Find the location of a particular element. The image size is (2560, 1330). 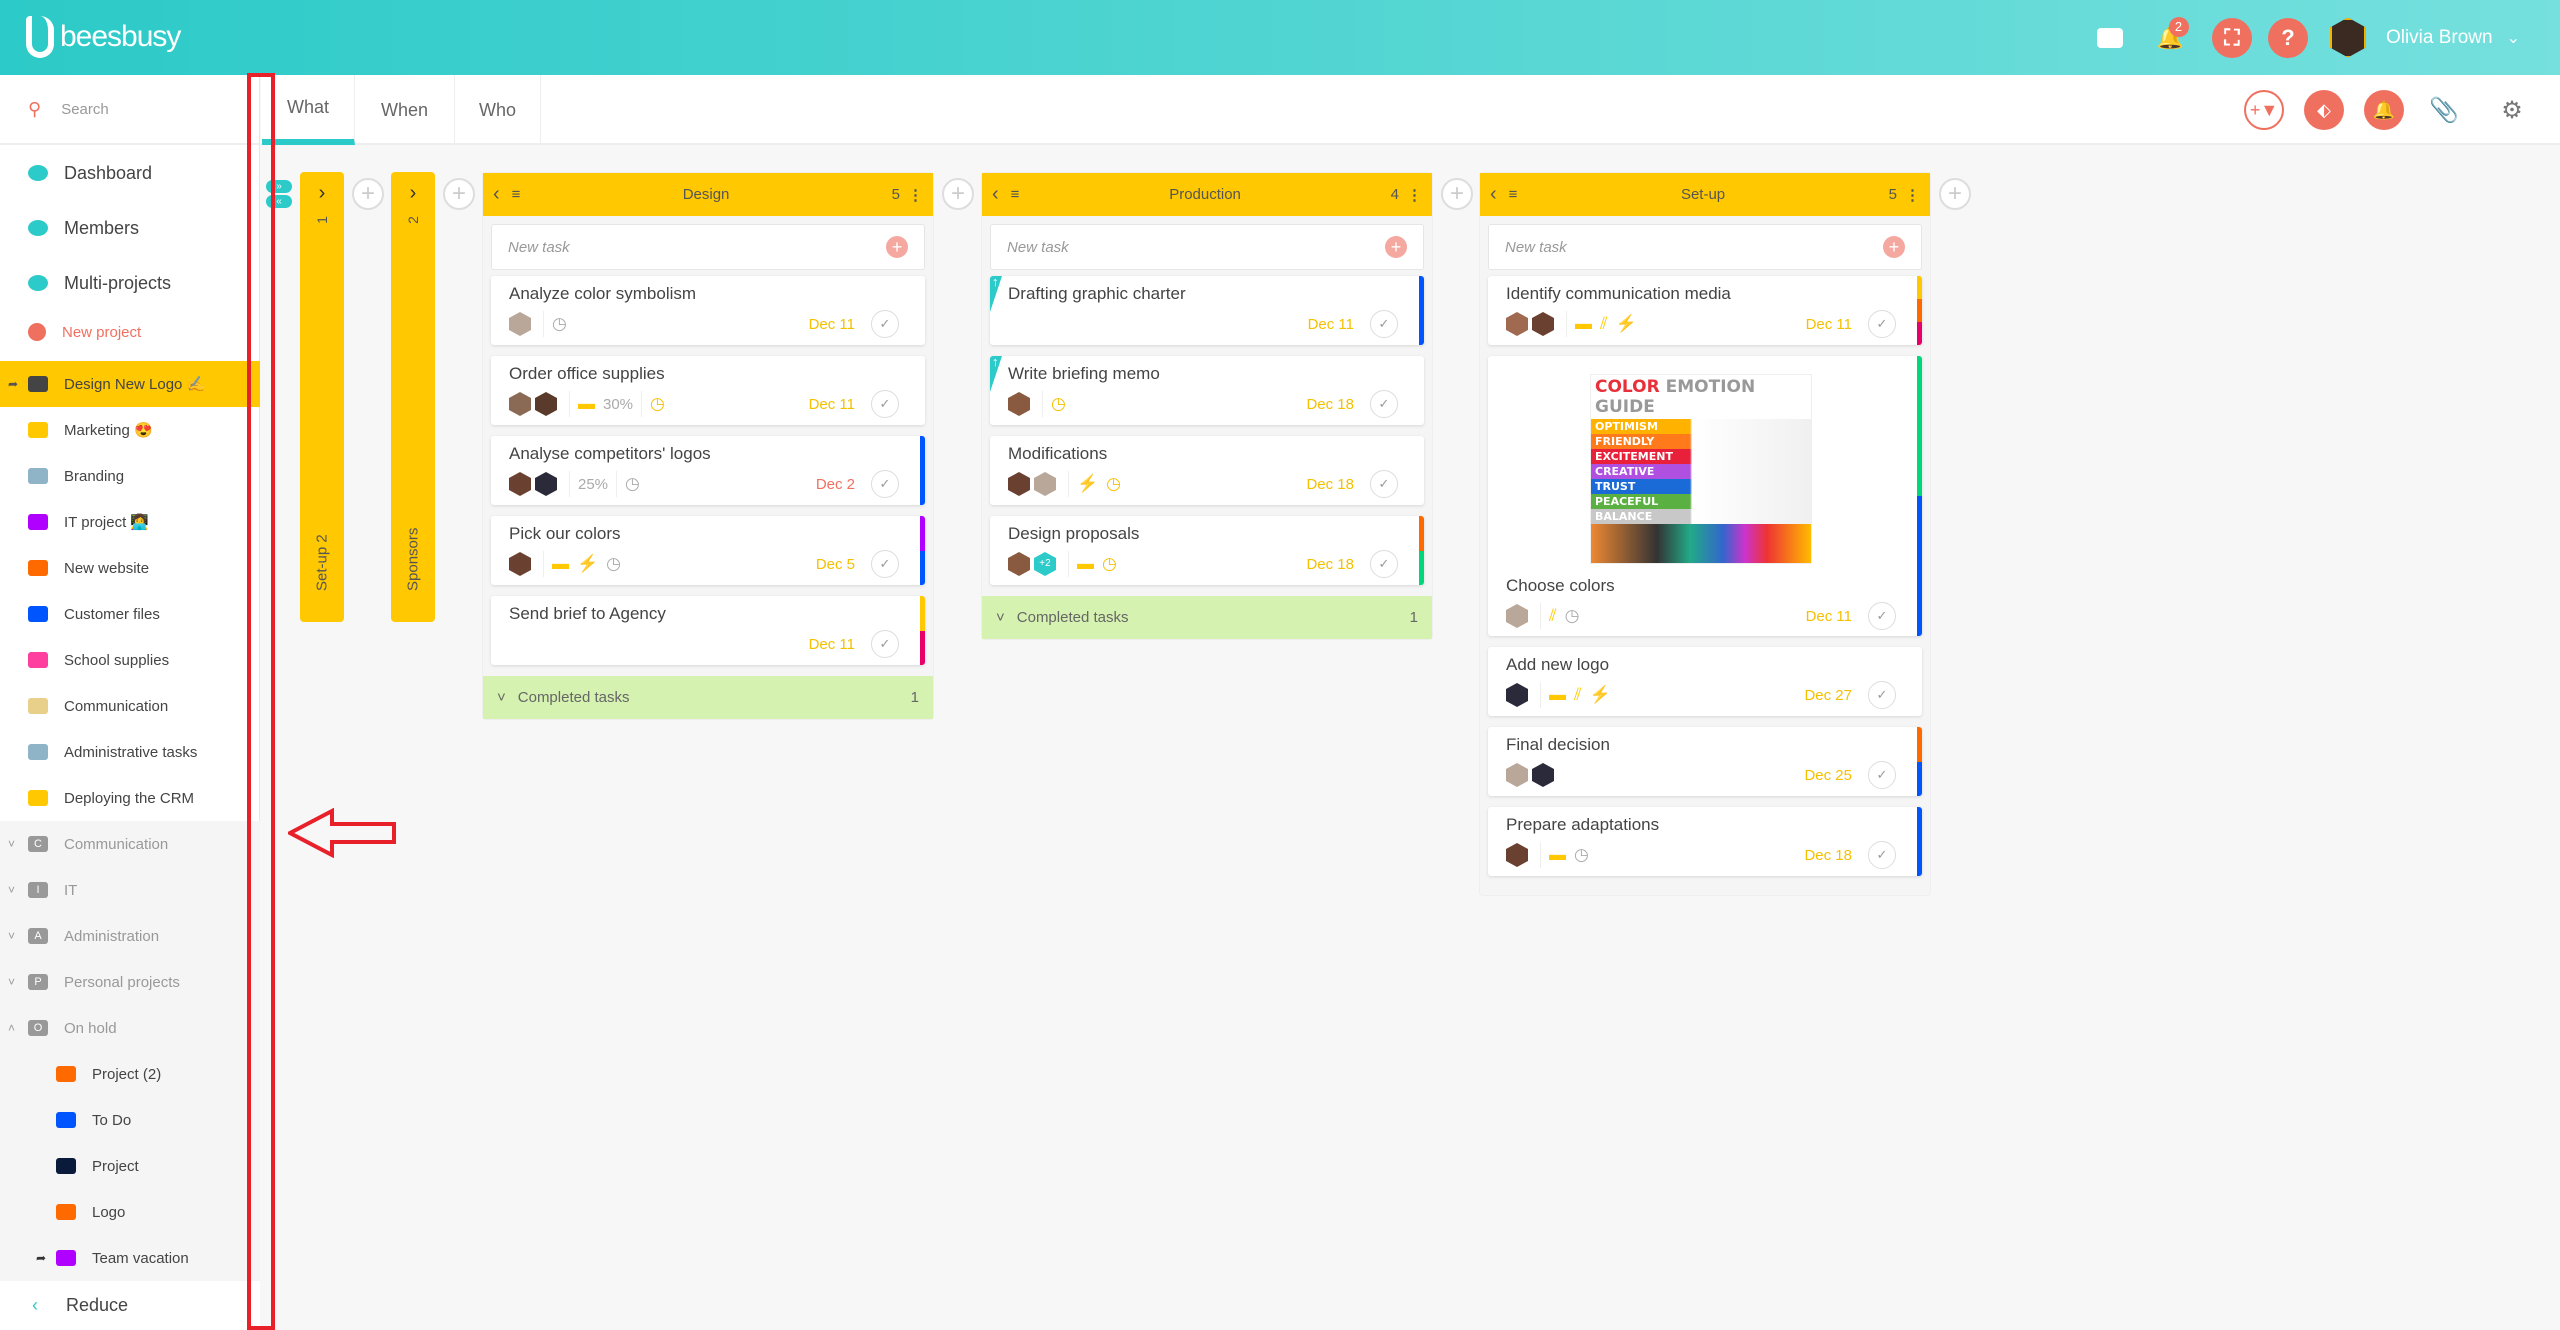

chevron-down-icon: ⌄ is located at coordinates (2513, 38).